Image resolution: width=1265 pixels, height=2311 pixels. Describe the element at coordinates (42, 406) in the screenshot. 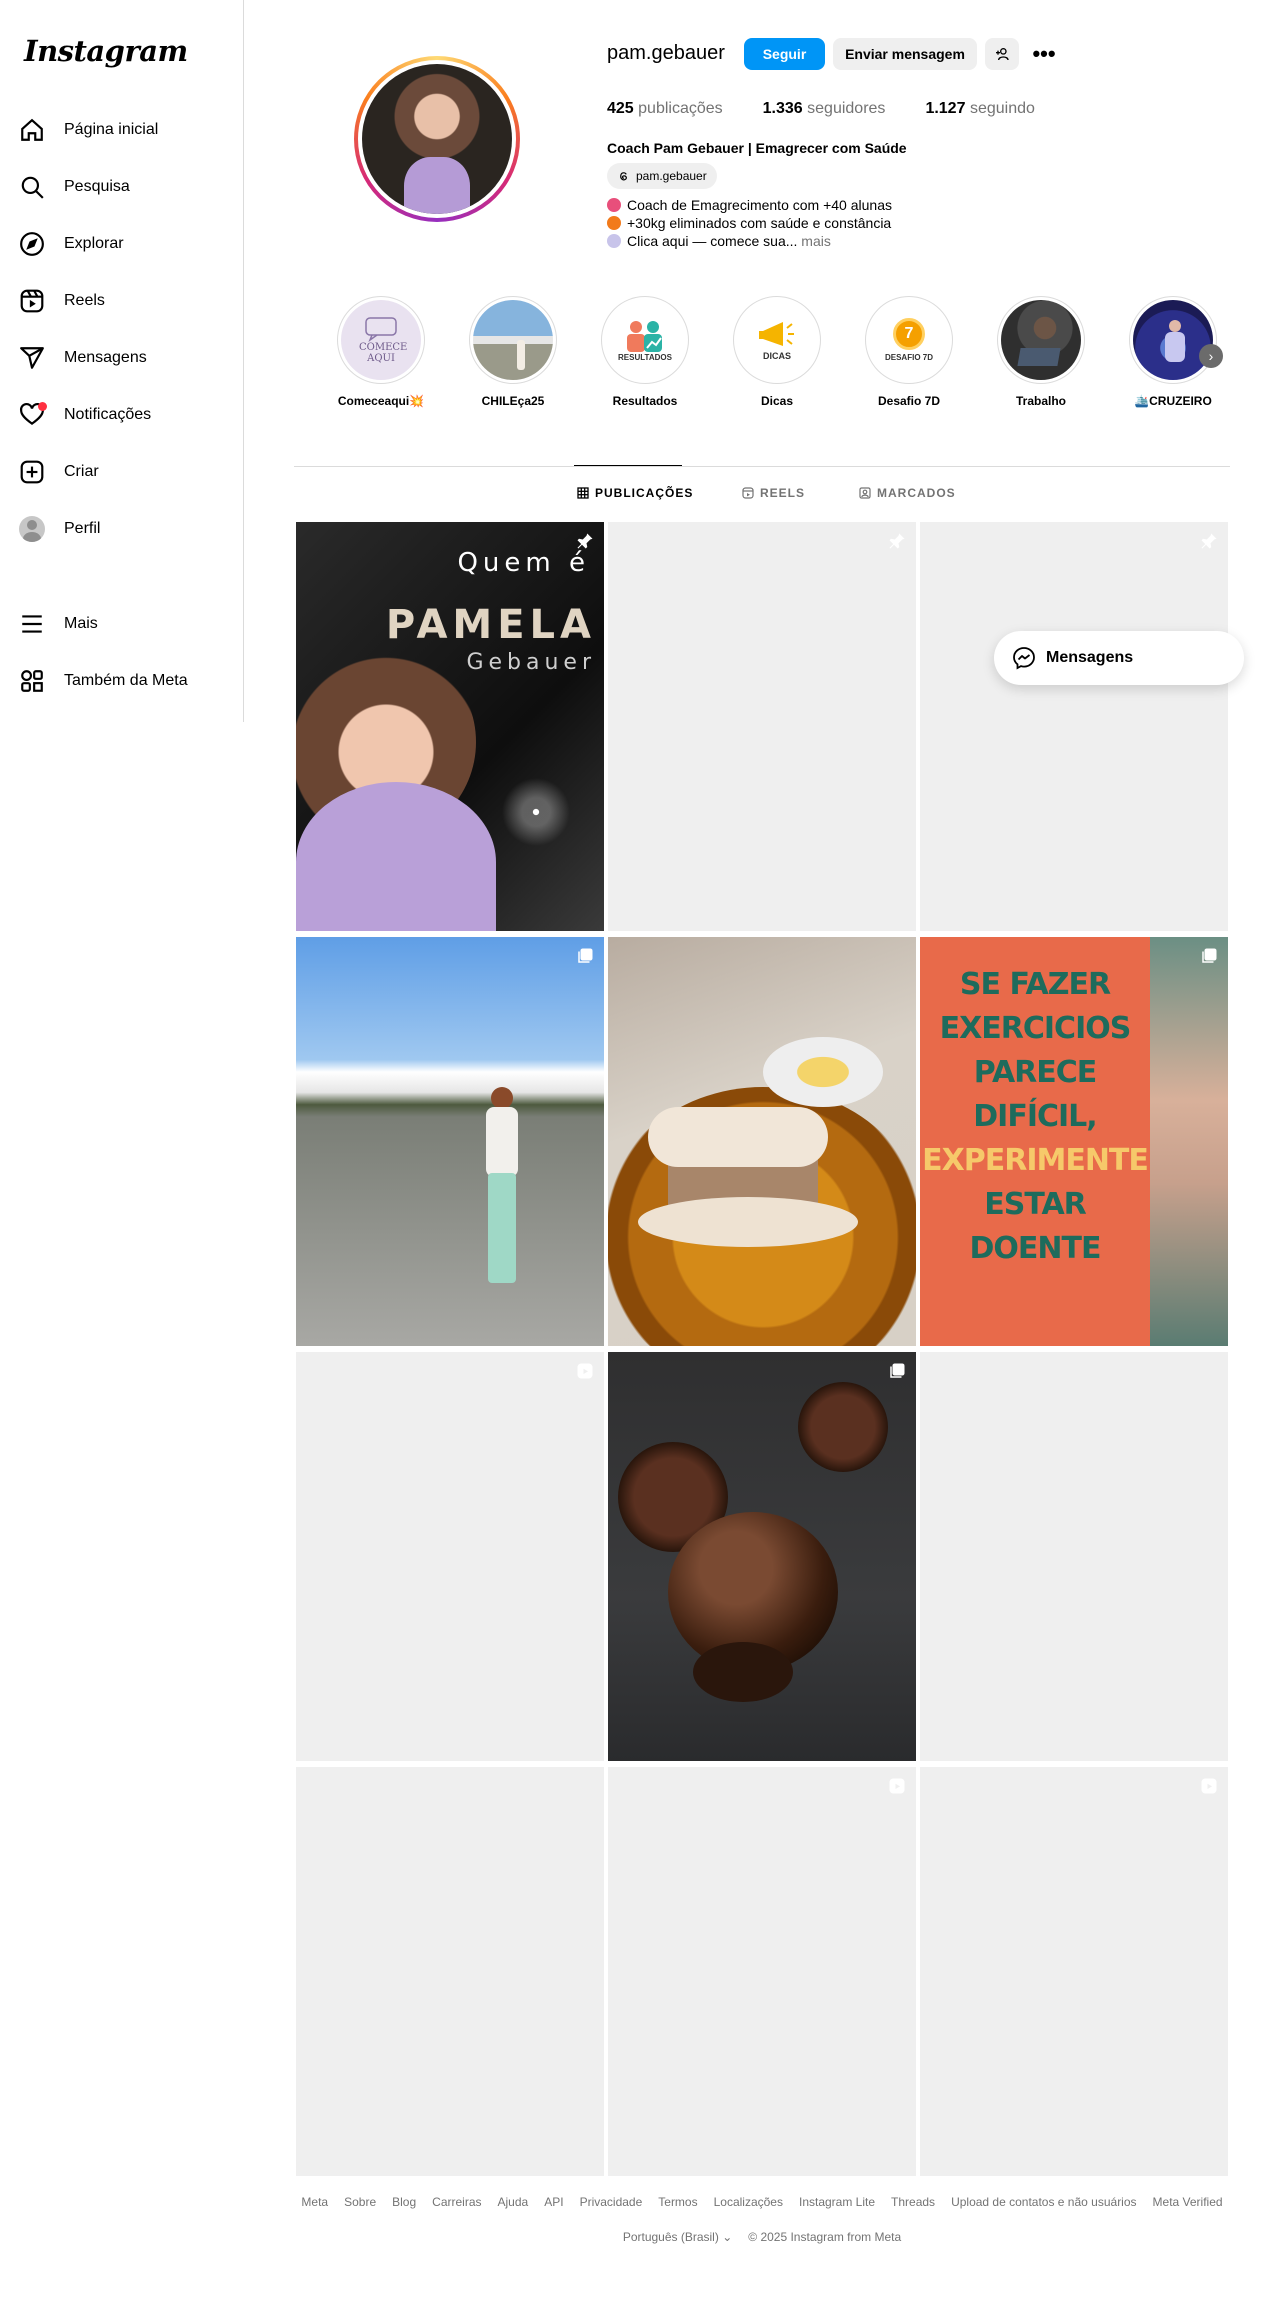

I see `notification-dot` at that location.